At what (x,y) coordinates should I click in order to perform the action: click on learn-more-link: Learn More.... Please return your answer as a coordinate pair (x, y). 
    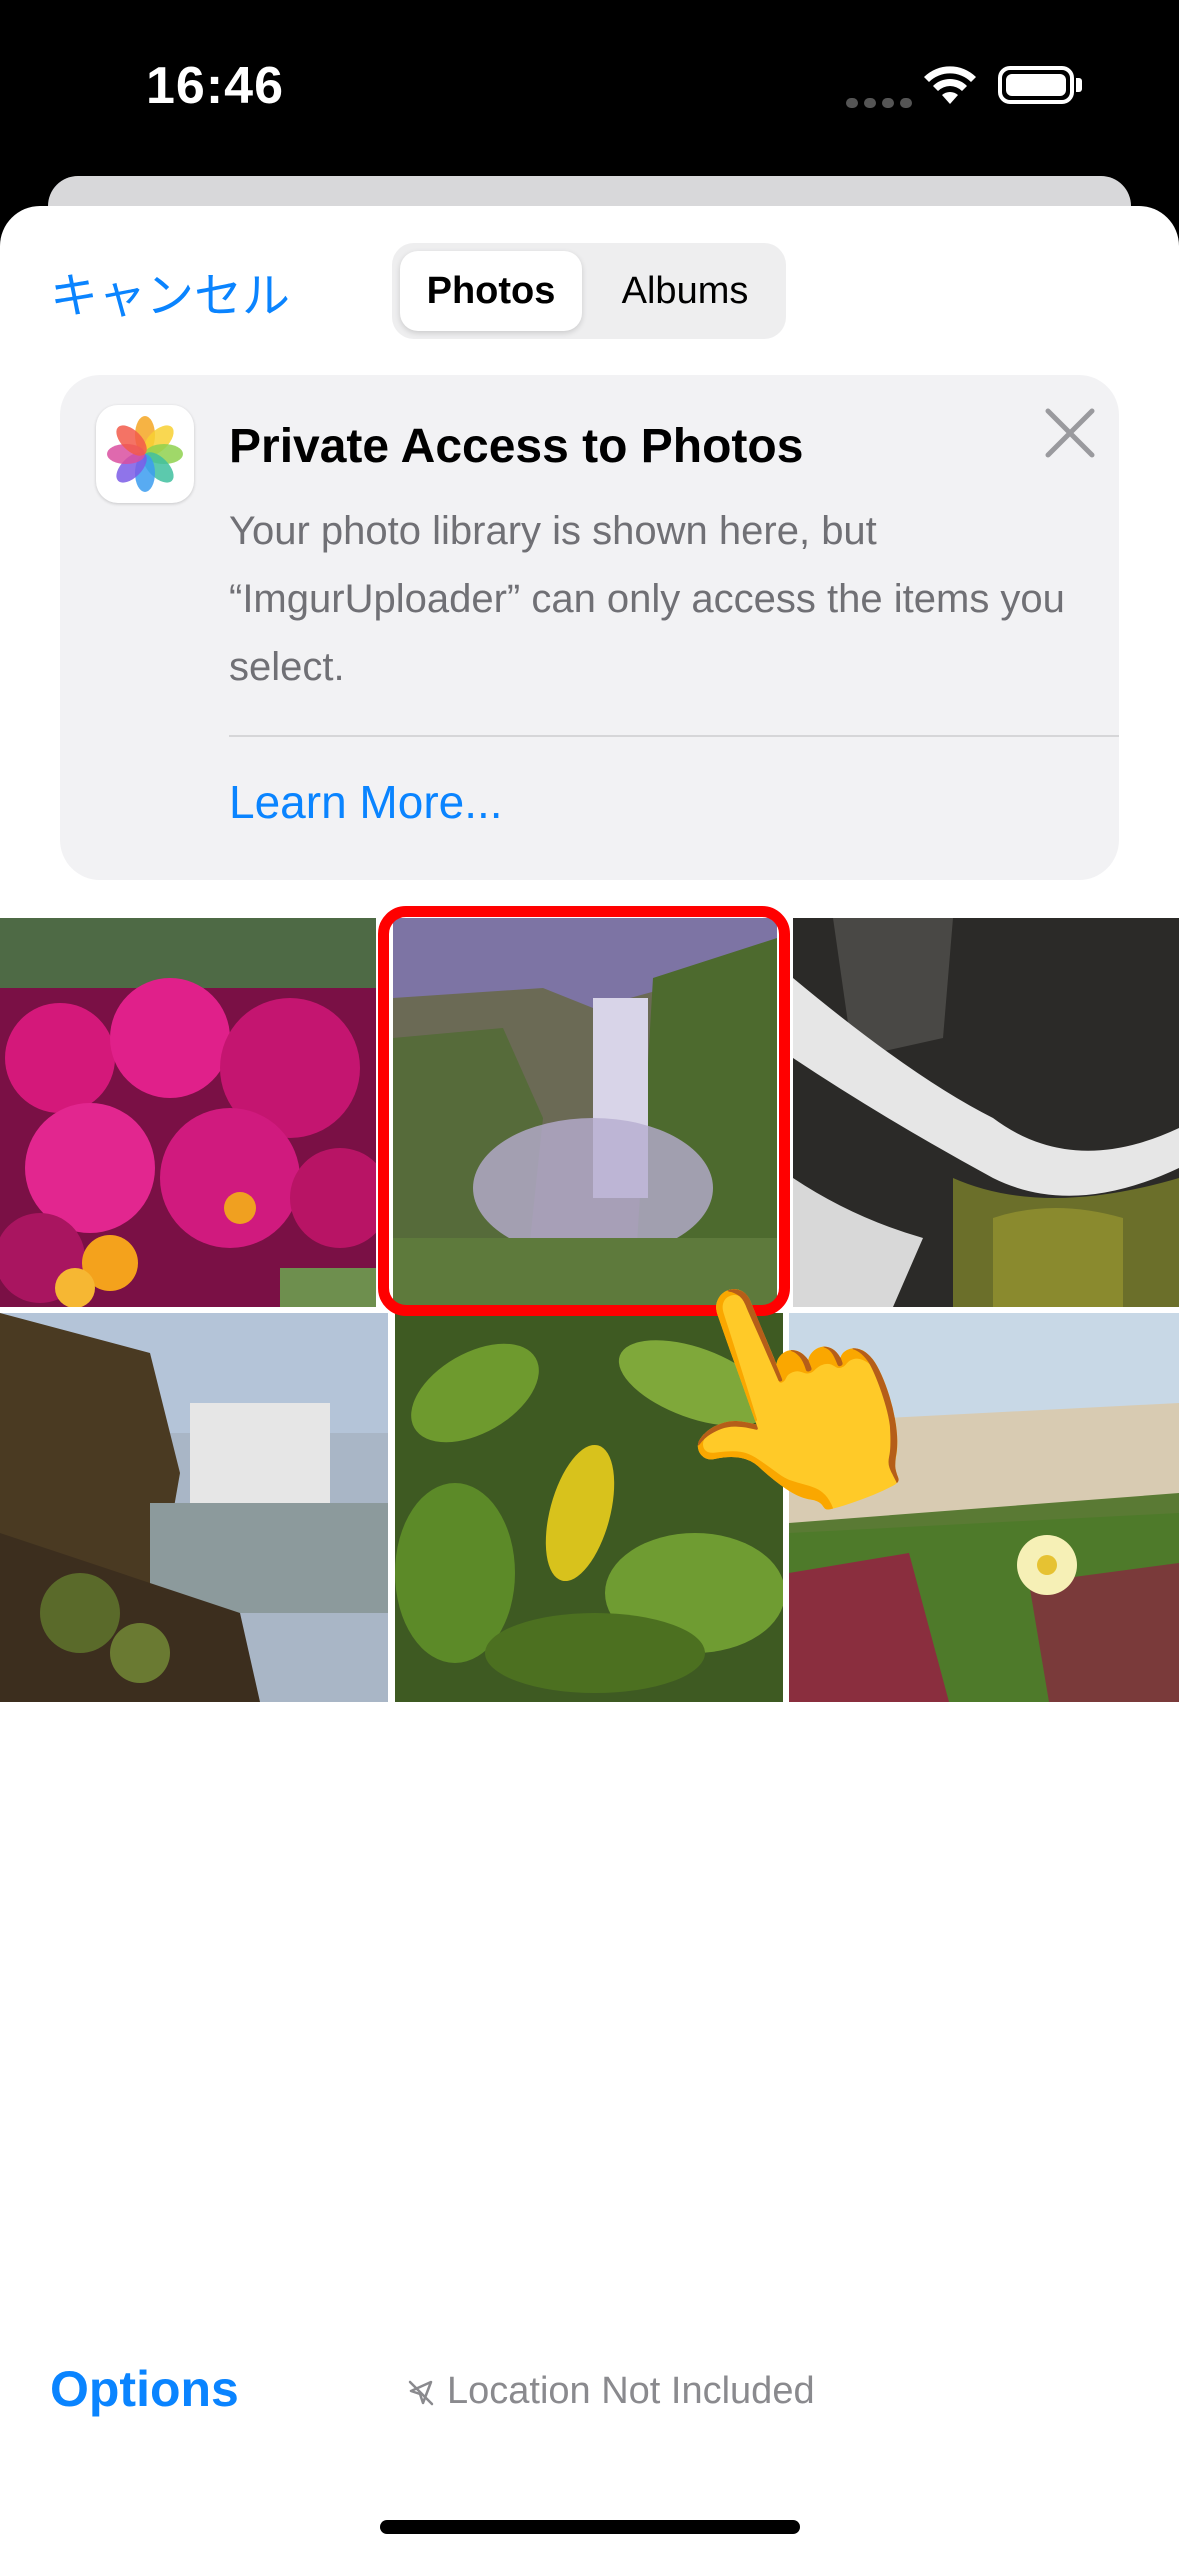
    Looking at the image, I should click on (366, 802).